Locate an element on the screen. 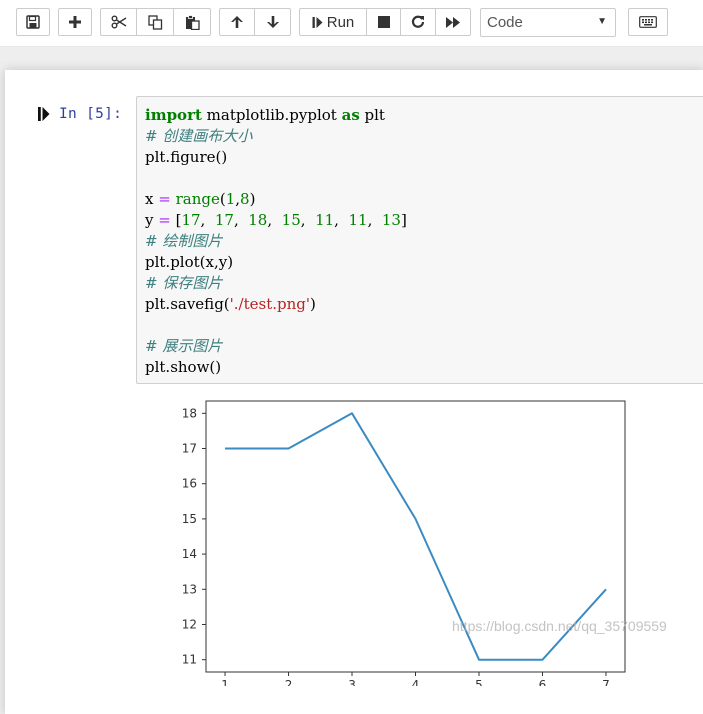 The width and height of the screenshot is (703, 714). y-tick-label: 14 is located at coordinates (189, 554).